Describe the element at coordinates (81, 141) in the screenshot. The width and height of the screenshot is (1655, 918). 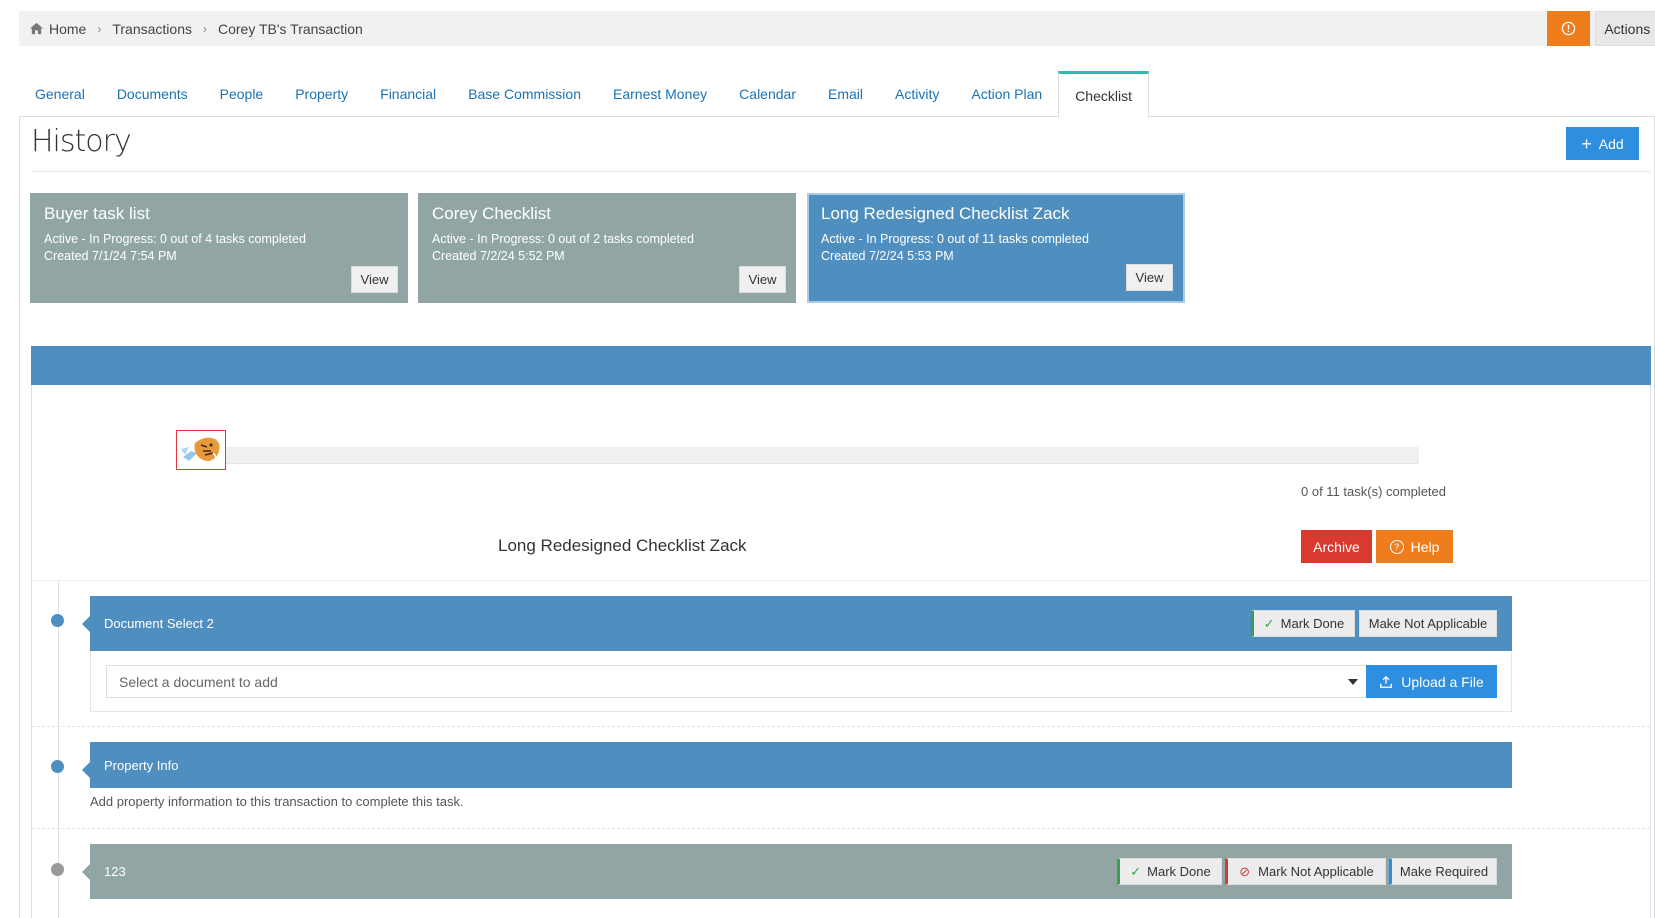
I see `page-title: History` at that location.